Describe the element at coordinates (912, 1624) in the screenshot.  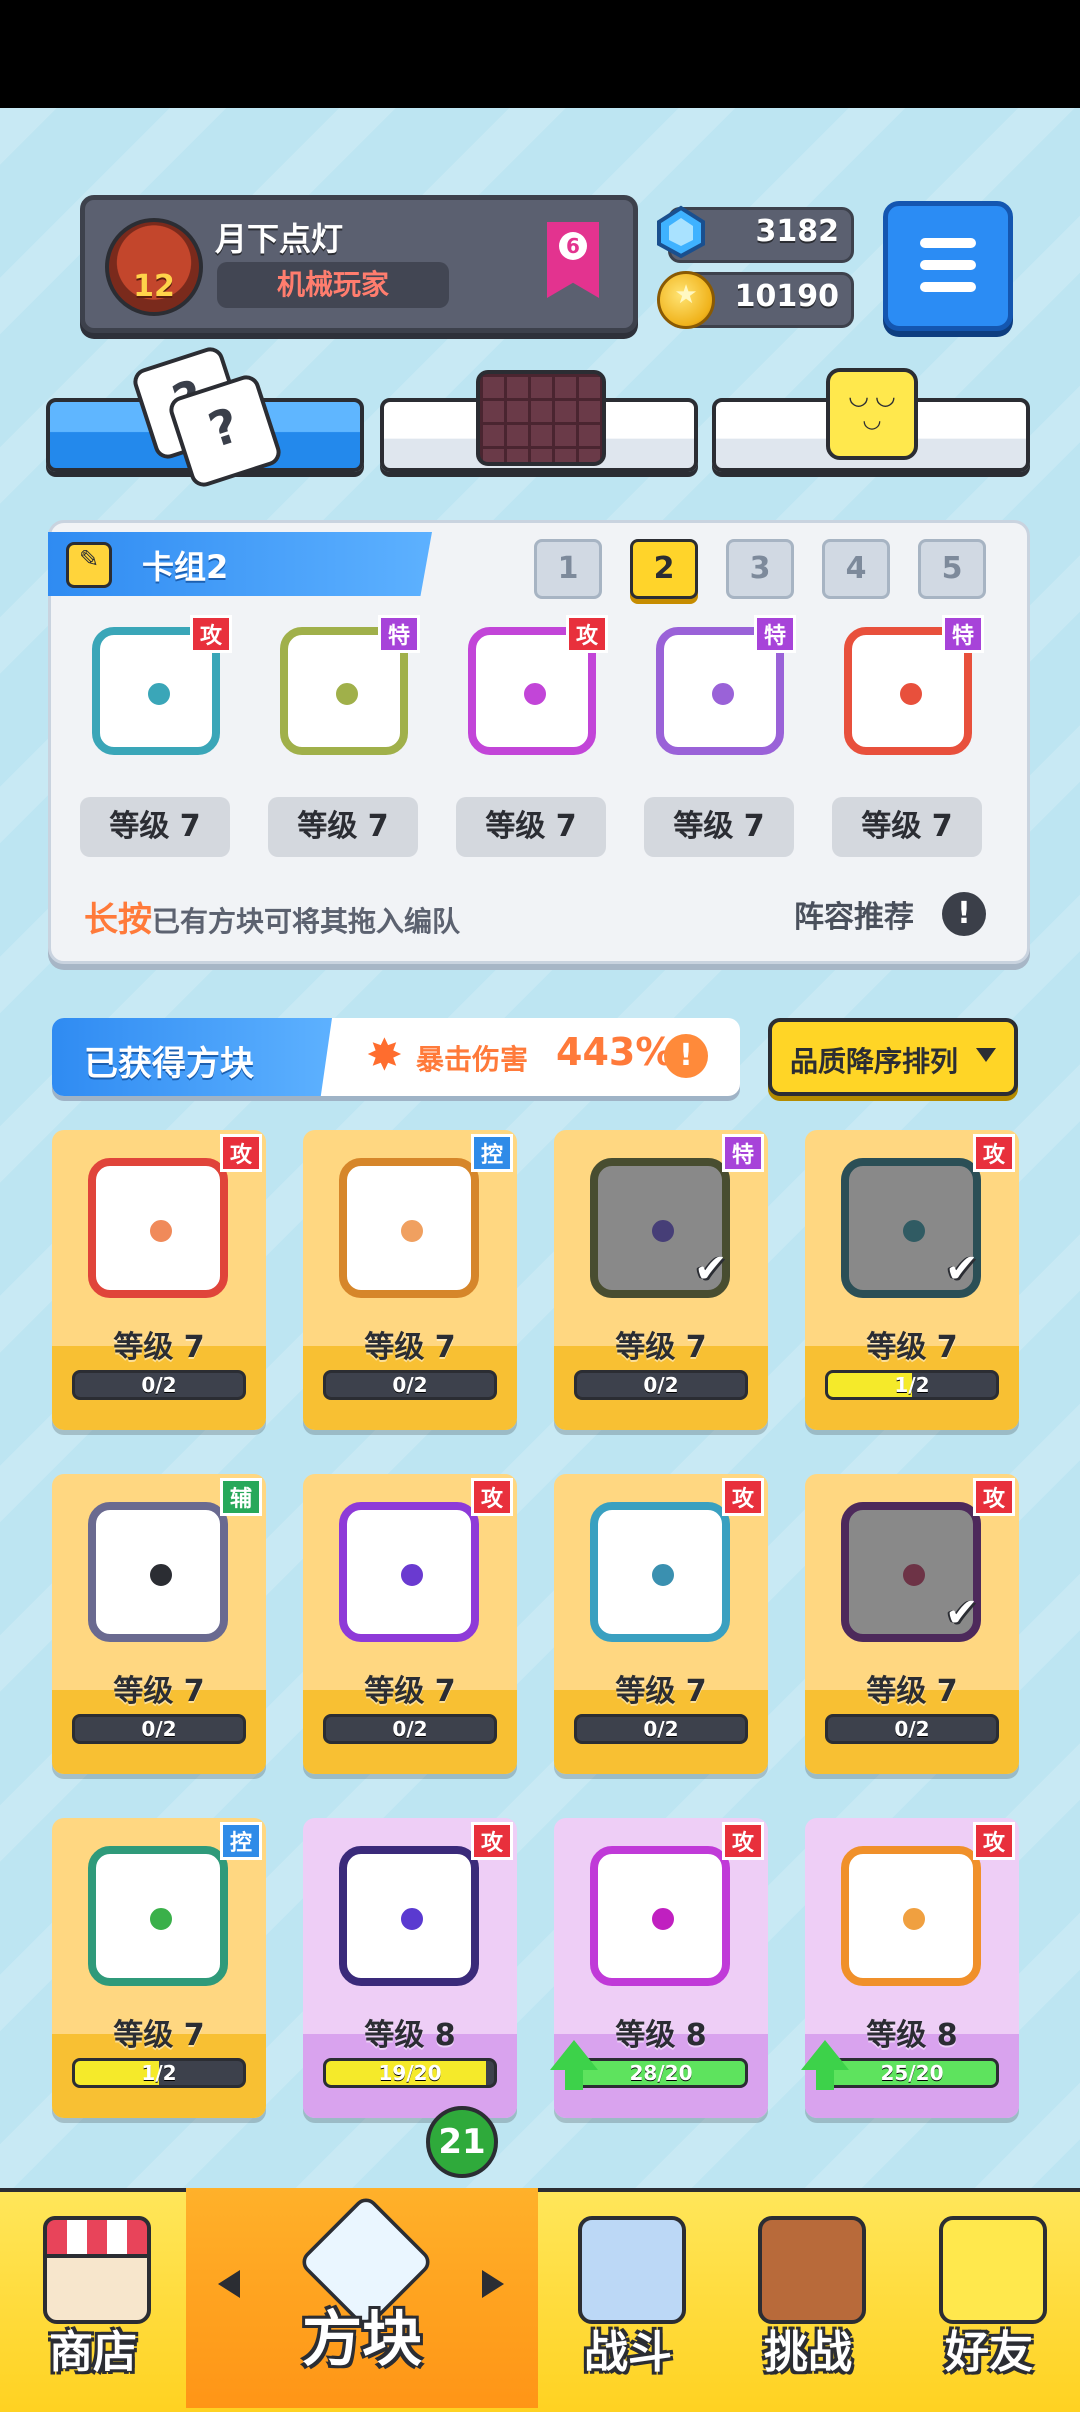
I see `block-card: 攻等级 7 0/2 ✔` at that location.